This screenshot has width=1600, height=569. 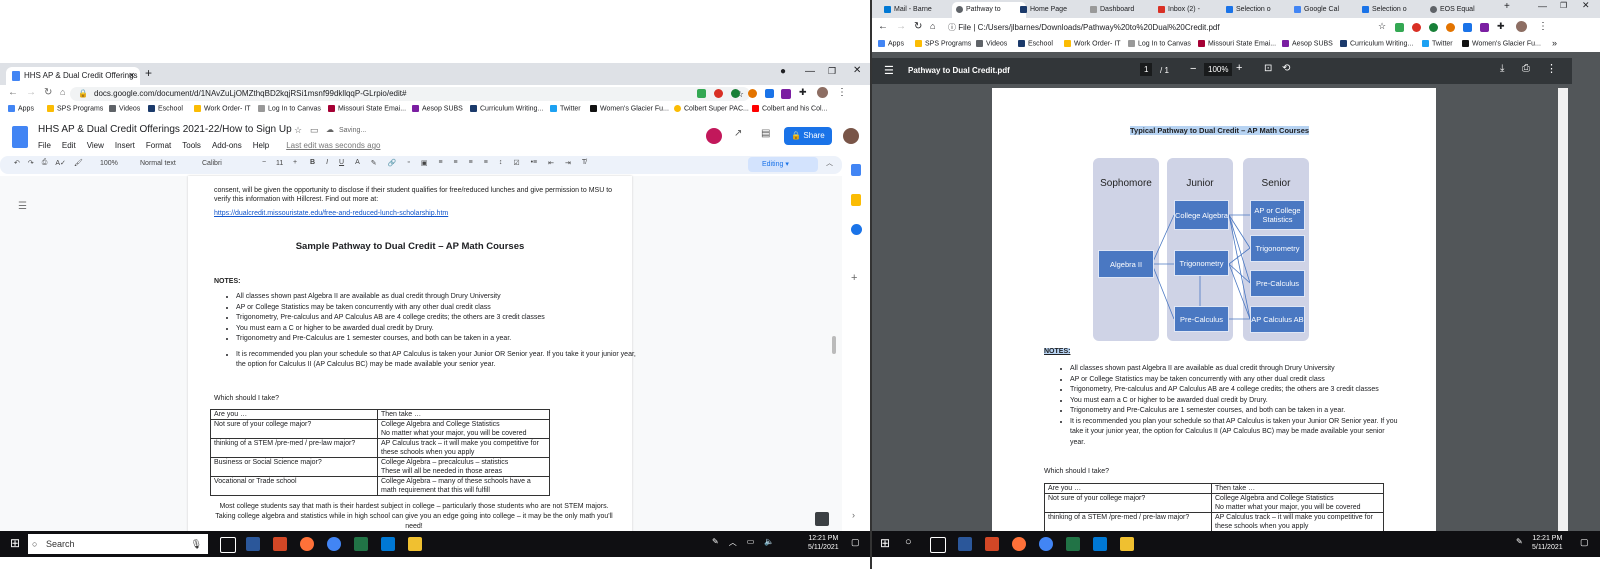 What do you see at coordinates (15, 543) in the screenshot?
I see `windows-start-icon: ⊞` at bounding box center [15, 543].